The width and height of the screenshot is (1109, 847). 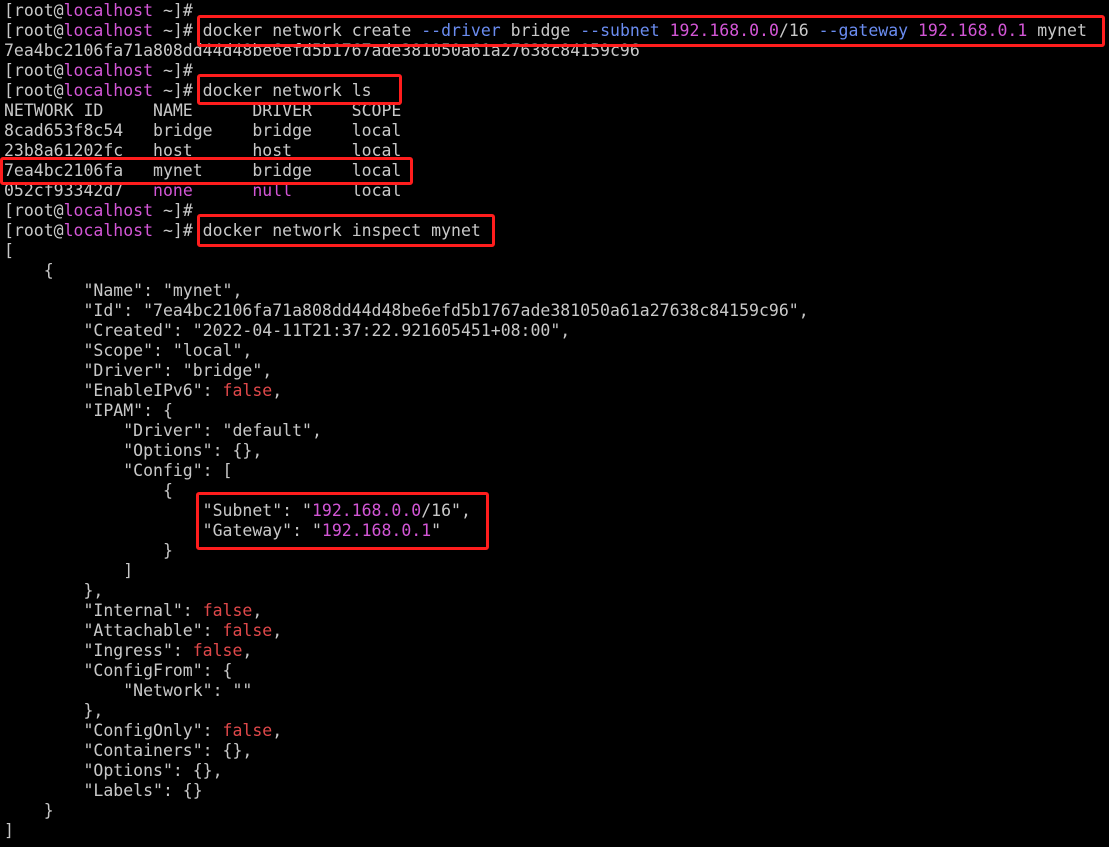 What do you see at coordinates (342, 521) in the screenshot?
I see `highlight-ipam-config` at bounding box center [342, 521].